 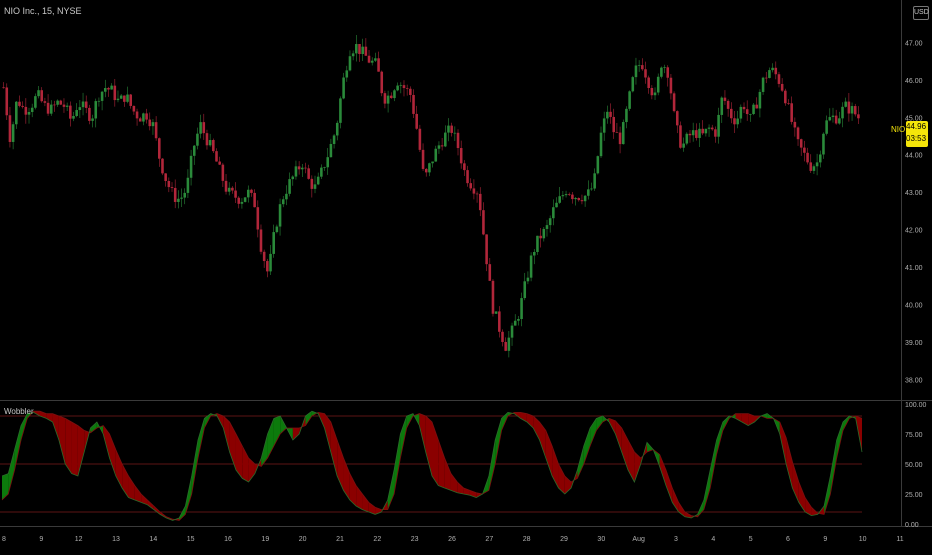 I want to click on time-tick-label: 5, so click(x=751, y=539).